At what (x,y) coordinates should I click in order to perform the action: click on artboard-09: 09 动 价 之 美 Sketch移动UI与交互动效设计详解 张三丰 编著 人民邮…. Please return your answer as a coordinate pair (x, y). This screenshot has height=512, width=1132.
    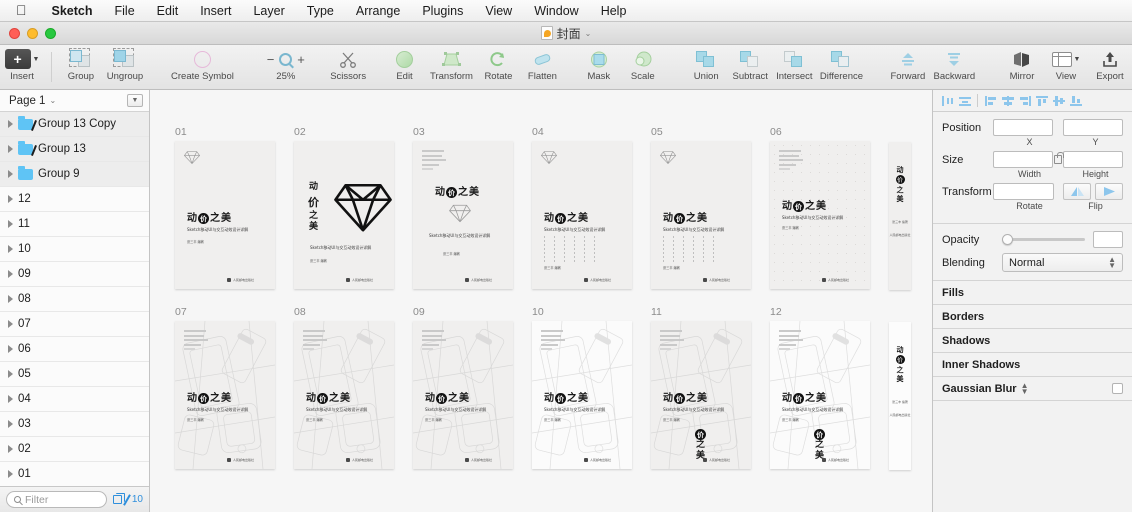
    Looking at the image, I should click on (463, 387).